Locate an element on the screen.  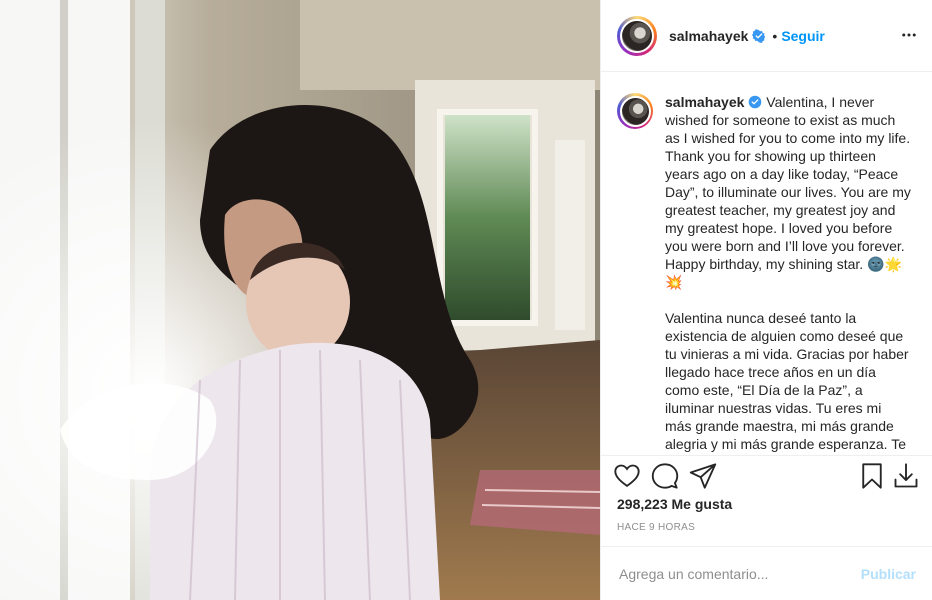
paper-plane-icon is located at coordinates (703, 476).